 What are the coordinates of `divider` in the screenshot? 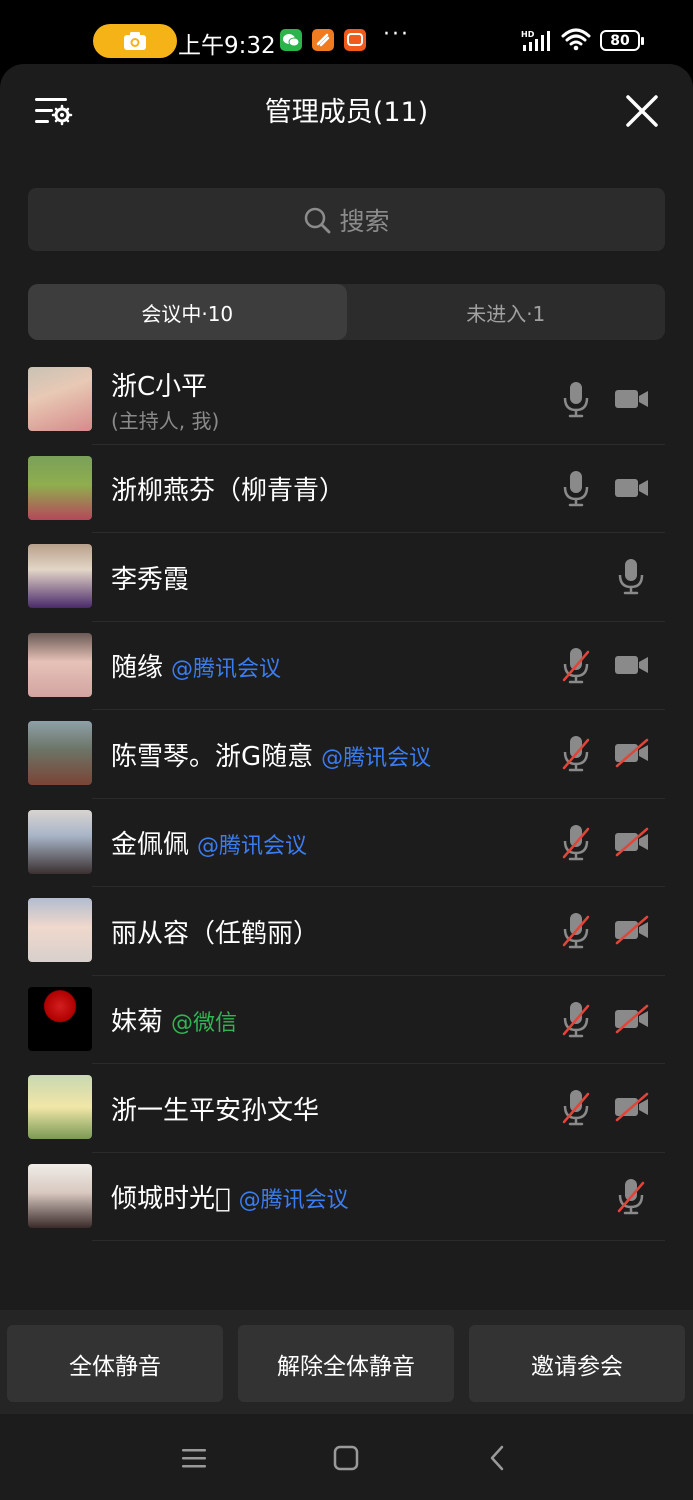 It's located at (378, 1240).